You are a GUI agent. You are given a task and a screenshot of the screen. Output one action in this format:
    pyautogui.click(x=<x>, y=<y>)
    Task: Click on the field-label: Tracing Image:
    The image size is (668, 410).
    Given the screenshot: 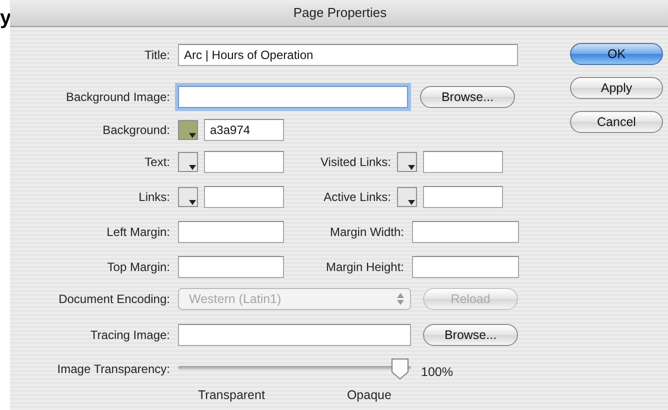 What is the action you would take?
    pyautogui.click(x=130, y=335)
    